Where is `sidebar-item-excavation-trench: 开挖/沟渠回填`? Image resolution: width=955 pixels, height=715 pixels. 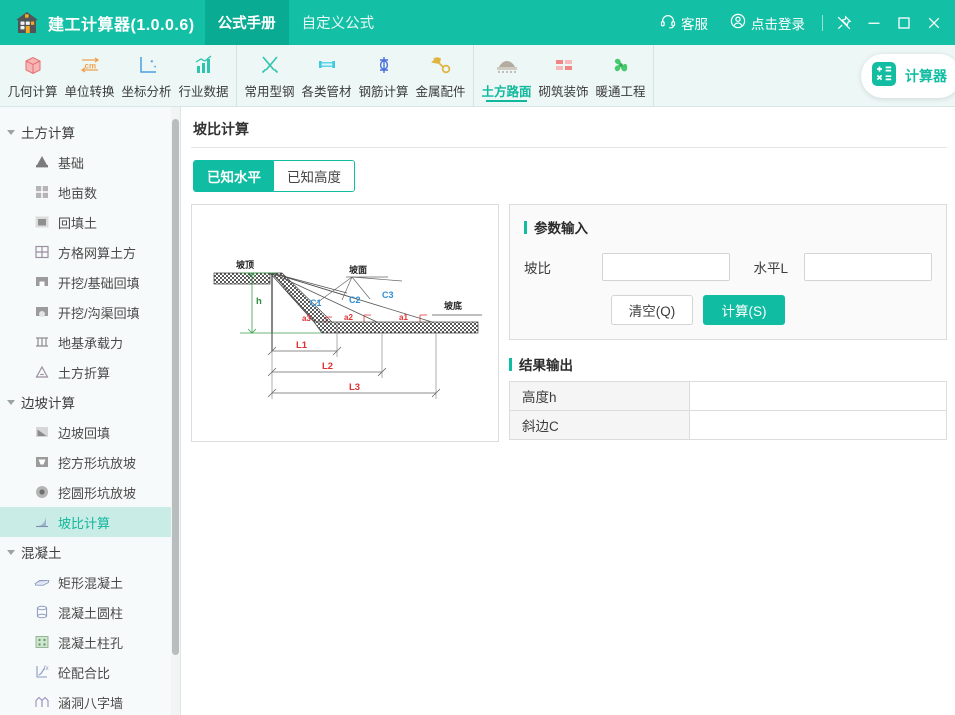
sidebar-item-excavation-trench: 开挖/沟渠回填 is located at coordinates (85, 312).